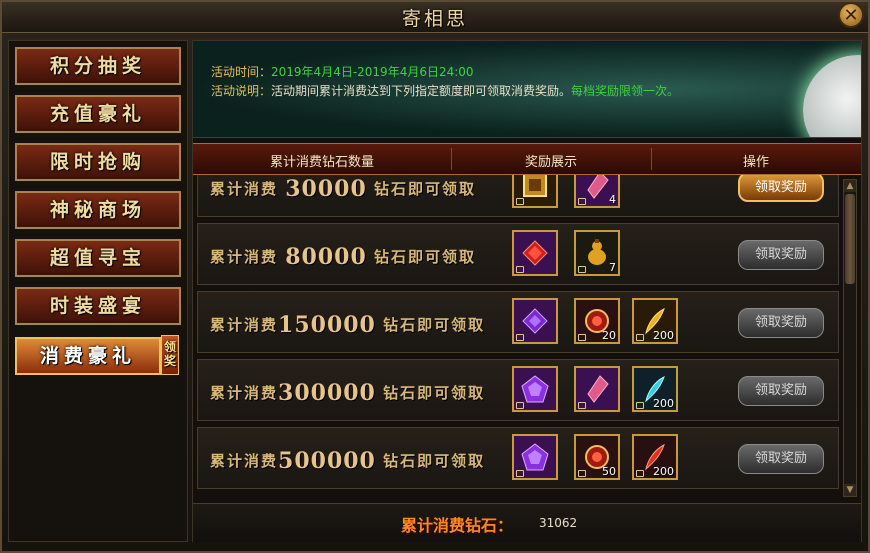  I want to click on sidebar-item-label: 超值寻宝, so click(97, 258).